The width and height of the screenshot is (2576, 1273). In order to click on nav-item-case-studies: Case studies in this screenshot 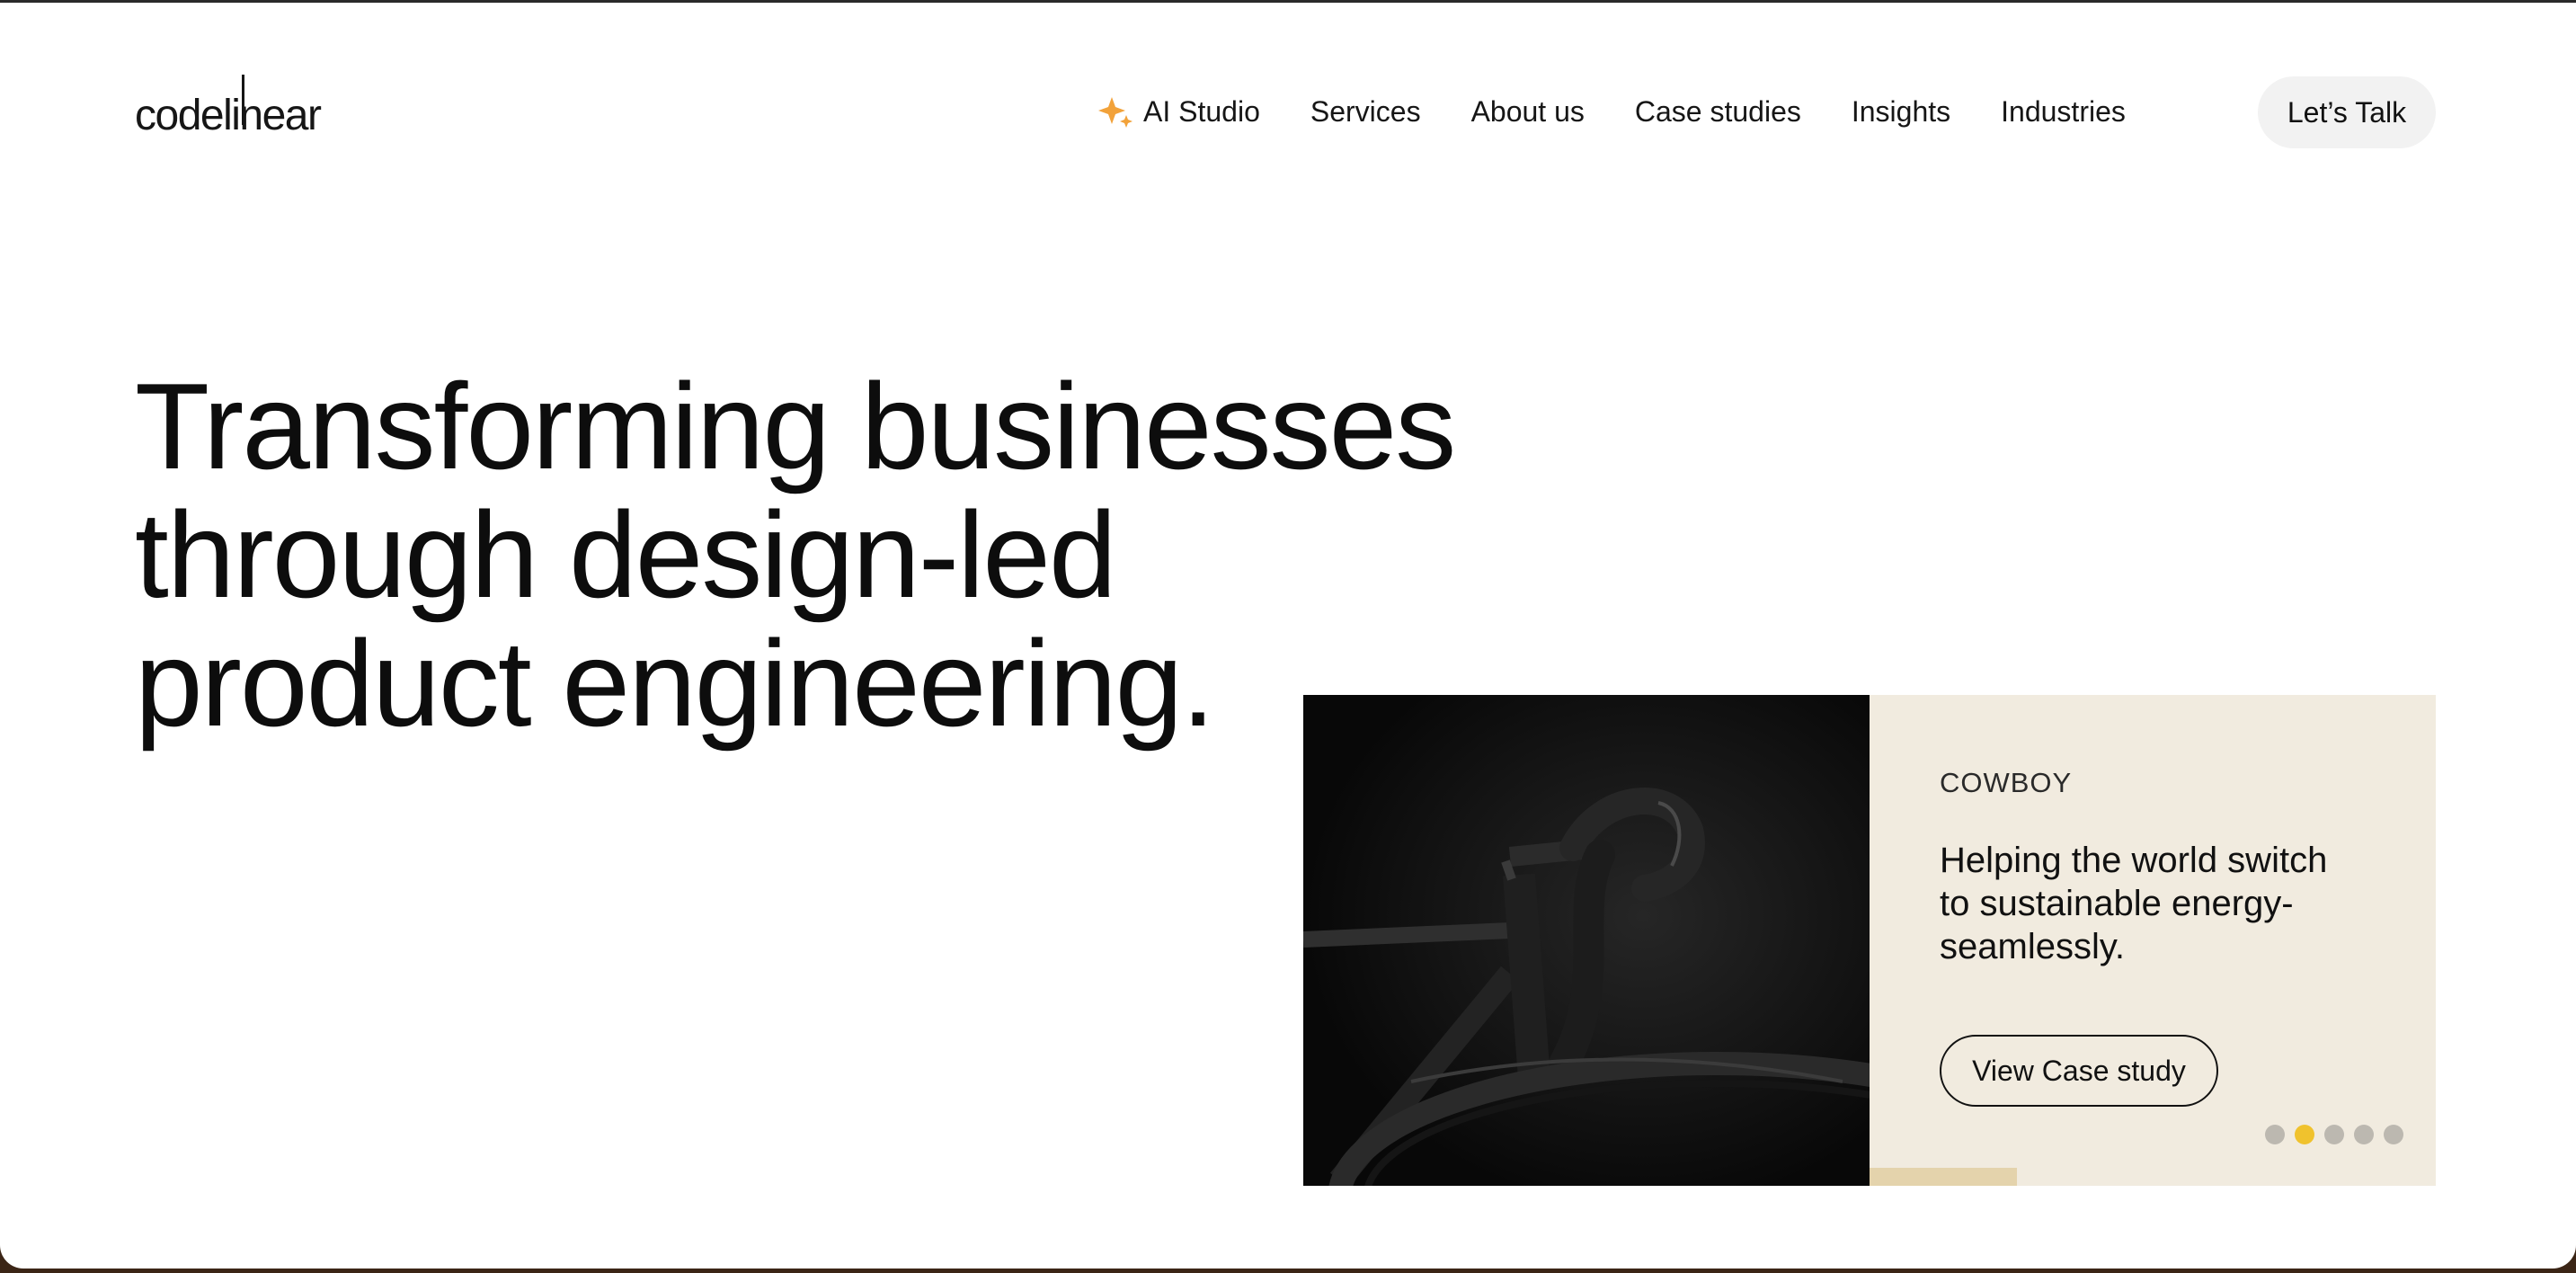, I will do `click(1718, 112)`.